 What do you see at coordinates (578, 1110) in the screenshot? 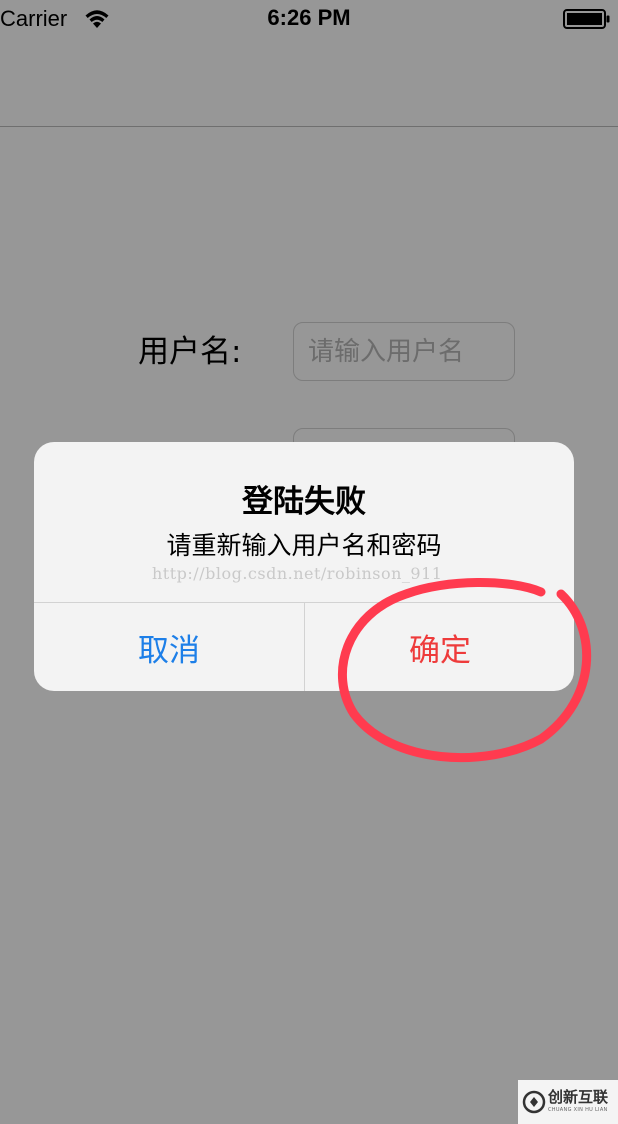
I see `logo-subtext: CHUANG XIN HU LIAN` at bounding box center [578, 1110].